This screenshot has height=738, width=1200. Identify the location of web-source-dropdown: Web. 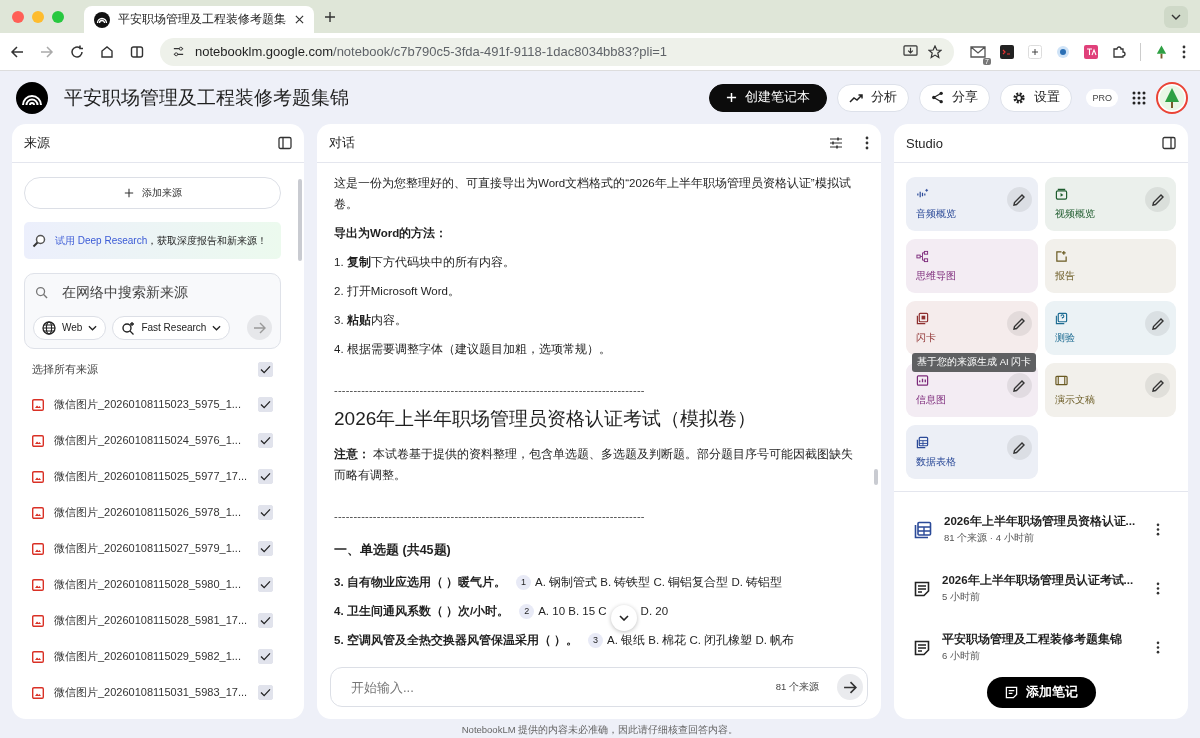
(70, 327).